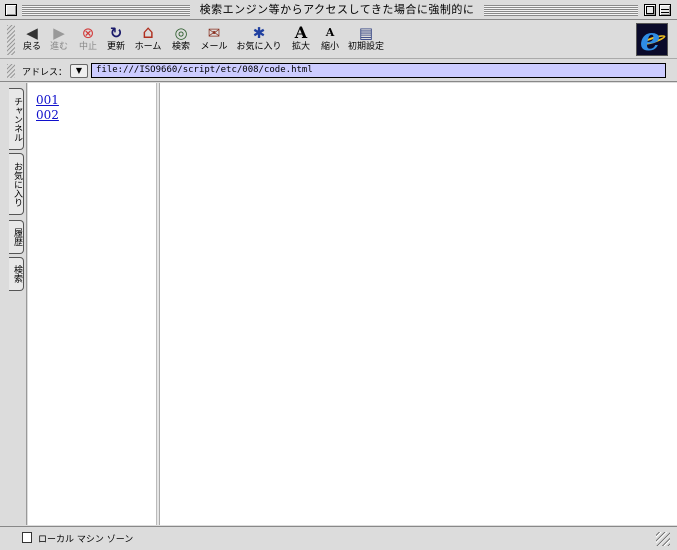 The image size is (677, 550). What do you see at coordinates (650, 10) in the screenshot?
I see `zoom-box` at bounding box center [650, 10].